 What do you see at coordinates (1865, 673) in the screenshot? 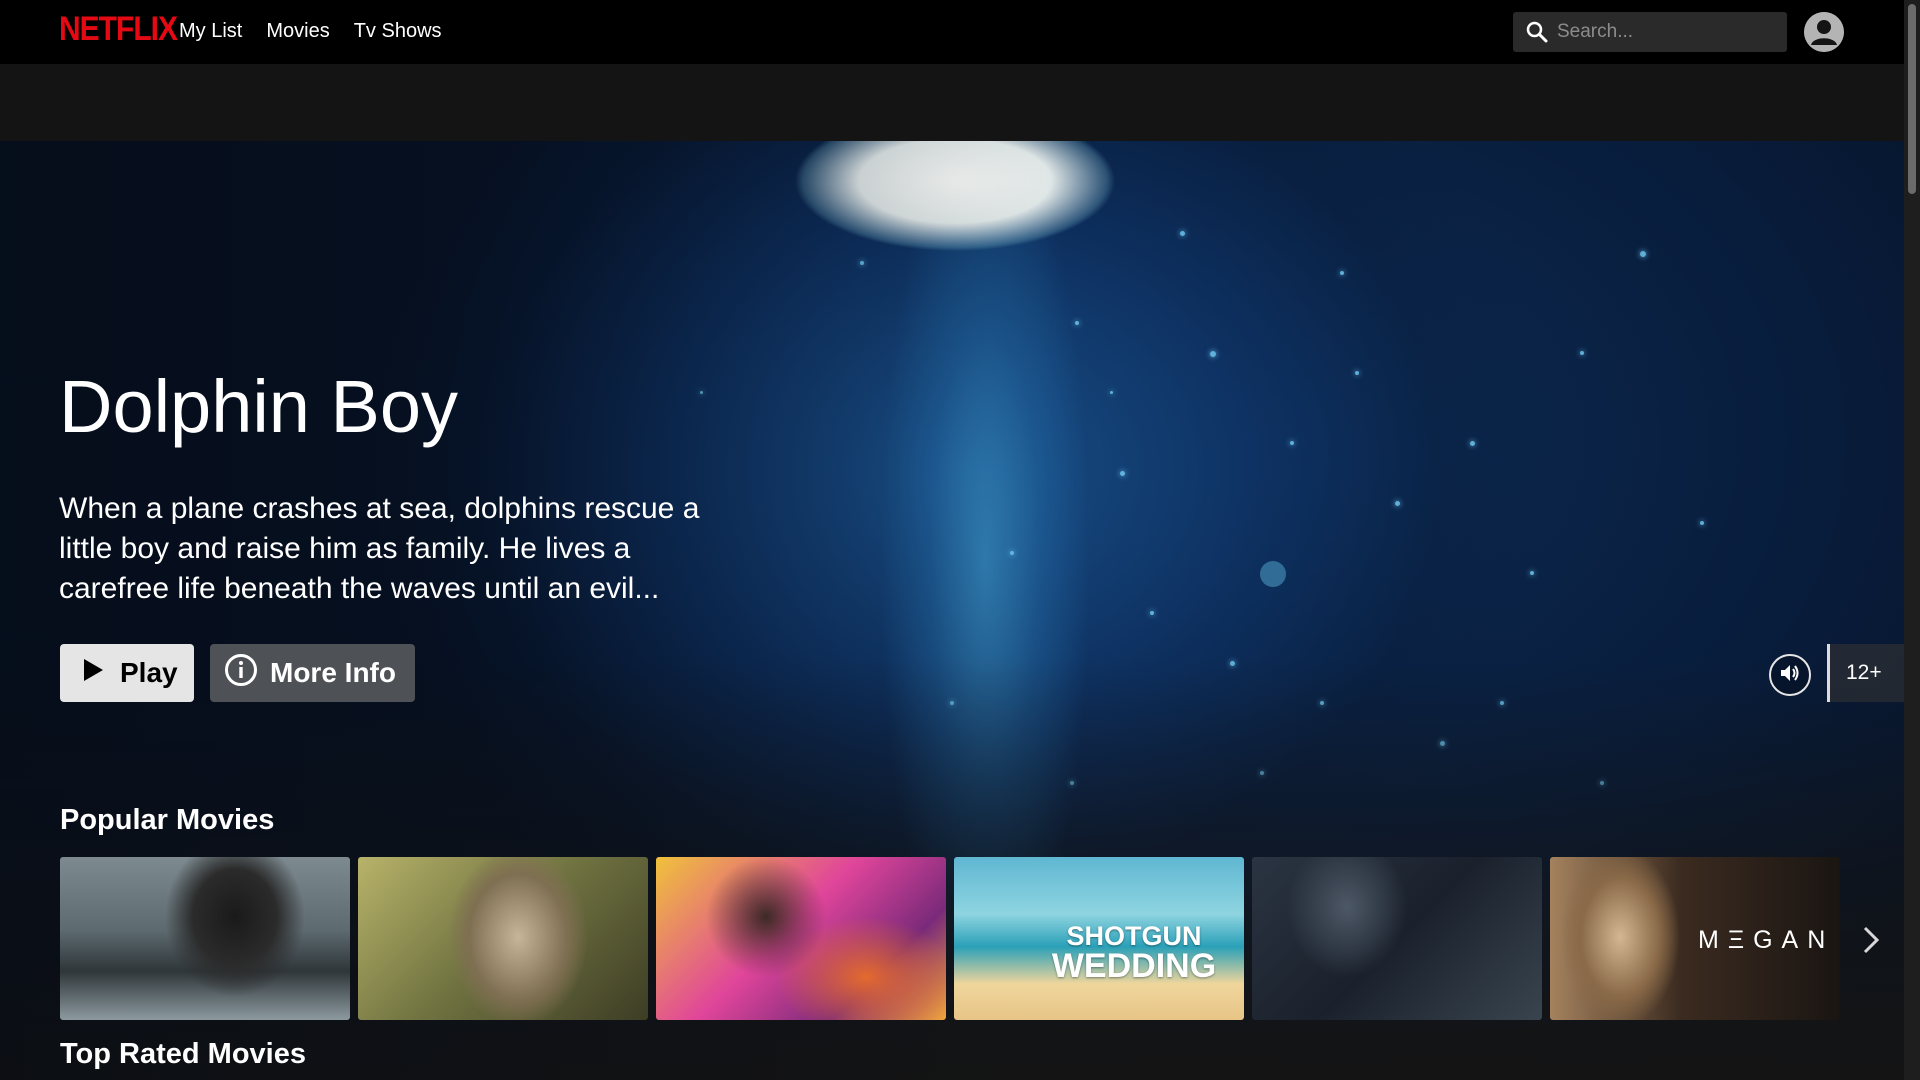
I see `maturity-rating-badge: 12+` at bounding box center [1865, 673].